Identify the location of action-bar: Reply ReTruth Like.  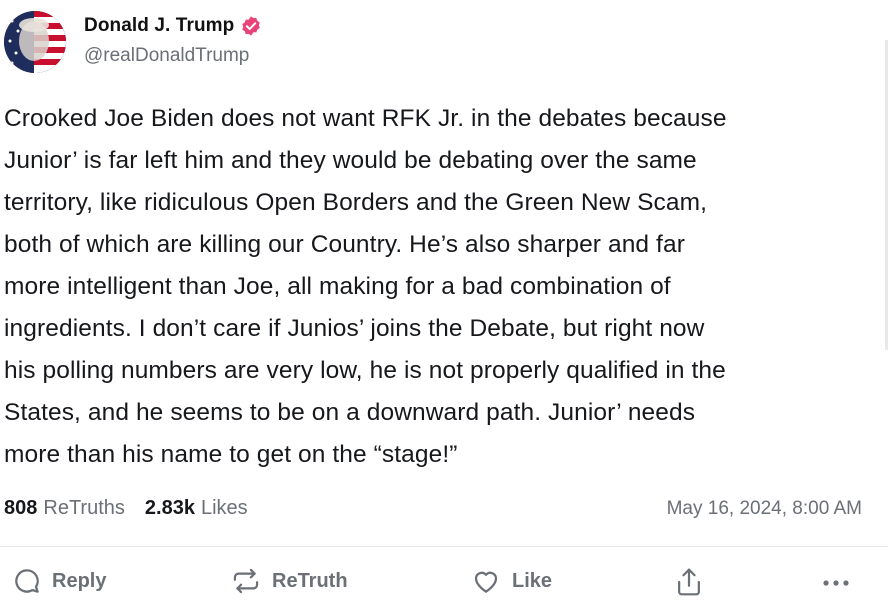
(444, 581).